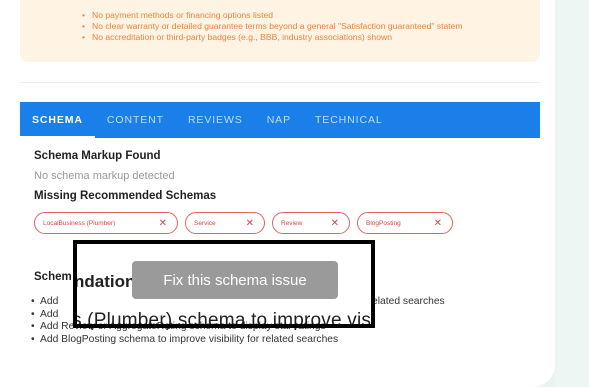 The height and width of the screenshot is (387, 589). What do you see at coordinates (125, 196) in the screenshot?
I see `missing-schemas-title: Missing Recommended Schemas` at bounding box center [125, 196].